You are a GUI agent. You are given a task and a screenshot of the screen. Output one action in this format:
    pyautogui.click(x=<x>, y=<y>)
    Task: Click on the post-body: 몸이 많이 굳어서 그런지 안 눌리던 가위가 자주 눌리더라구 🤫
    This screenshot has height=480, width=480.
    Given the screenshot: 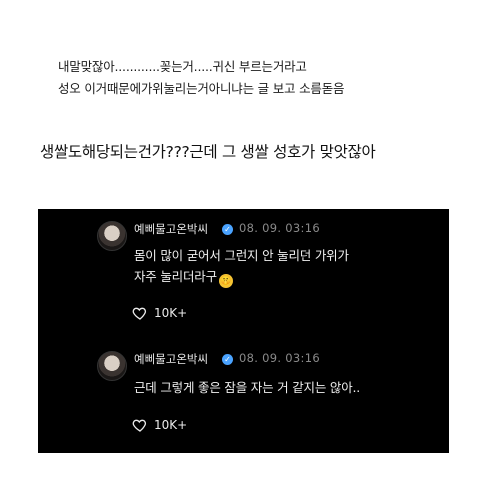 What is the action you would take?
    pyautogui.click(x=241, y=266)
    